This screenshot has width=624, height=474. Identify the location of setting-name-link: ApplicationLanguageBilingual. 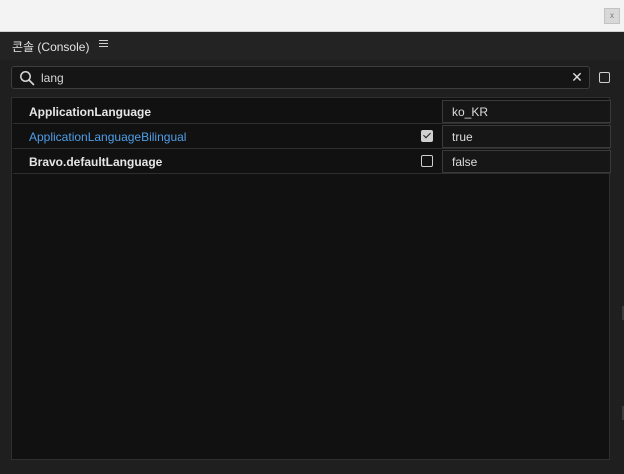
(107, 137).